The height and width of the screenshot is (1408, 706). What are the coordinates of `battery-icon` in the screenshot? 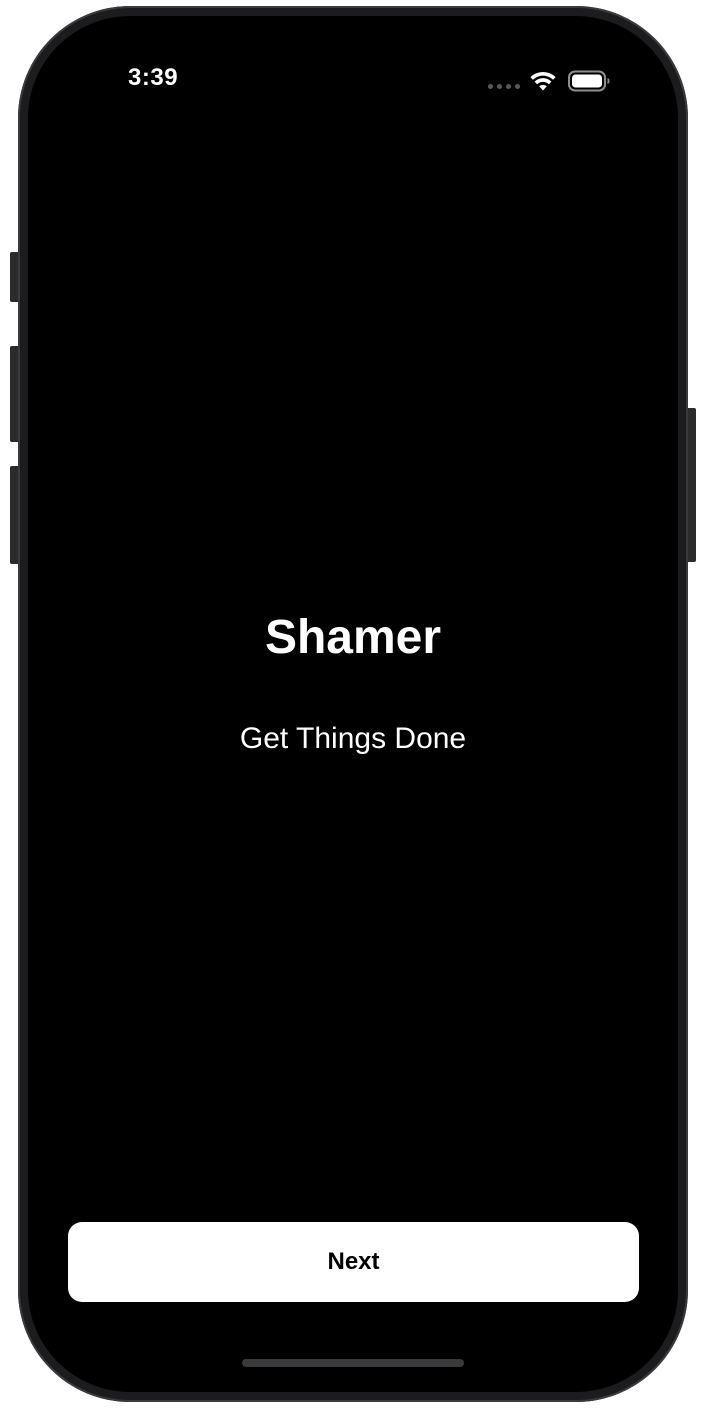 It's located at (589, 81).